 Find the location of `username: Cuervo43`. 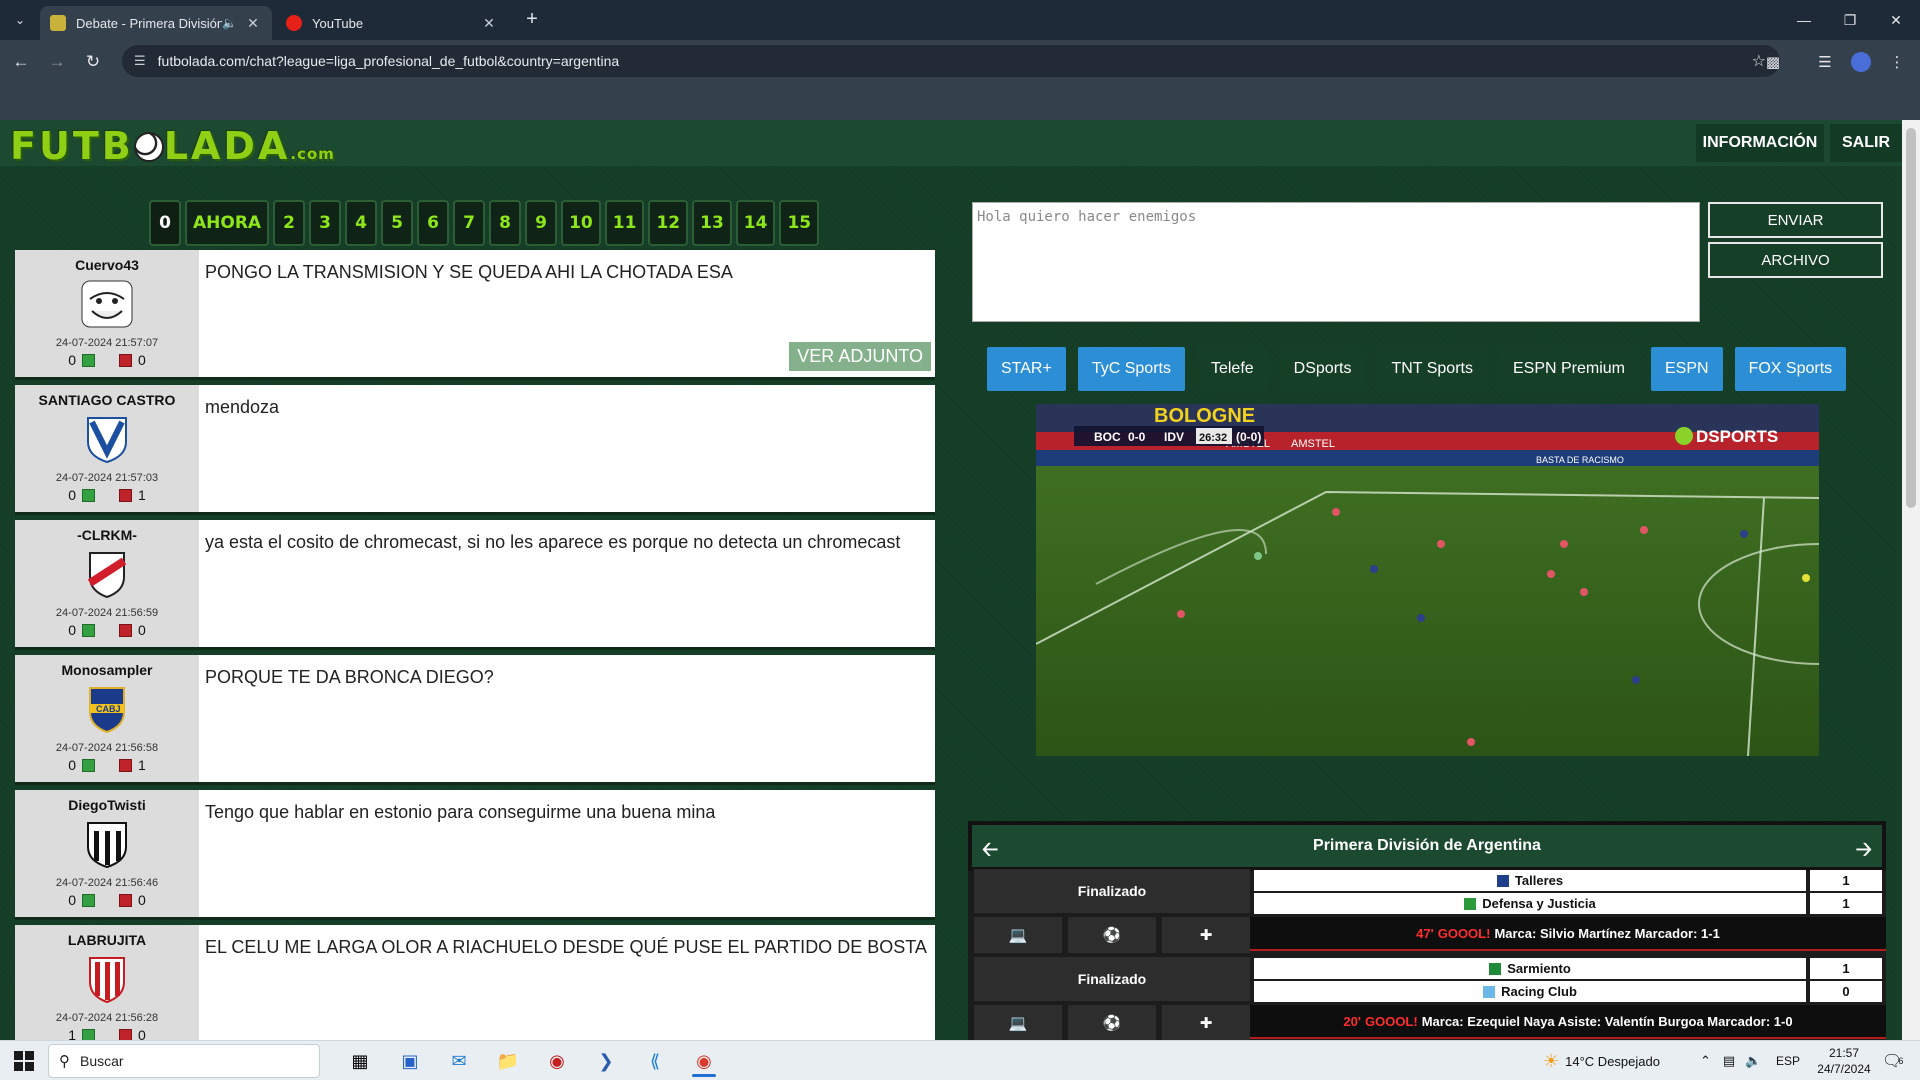

username: Cuervo43 is located at coordinates (107, 265).